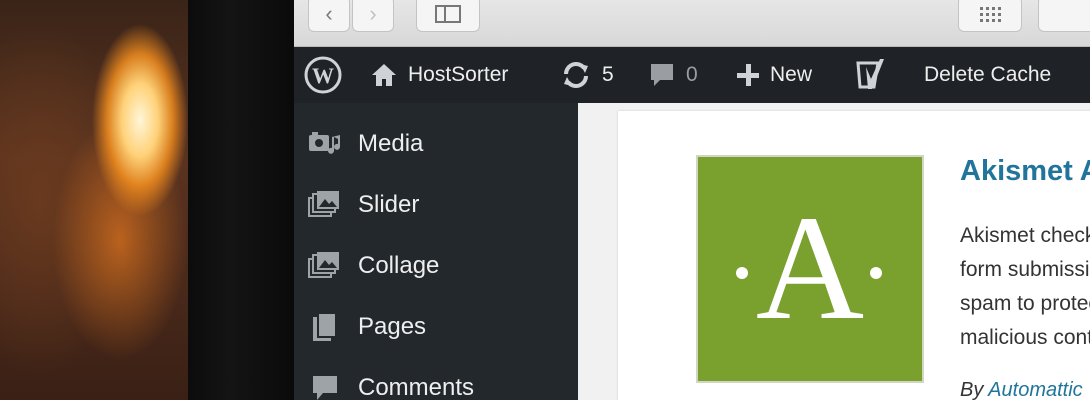  I want to click on menu-label-media: Media, so click(391, 143).